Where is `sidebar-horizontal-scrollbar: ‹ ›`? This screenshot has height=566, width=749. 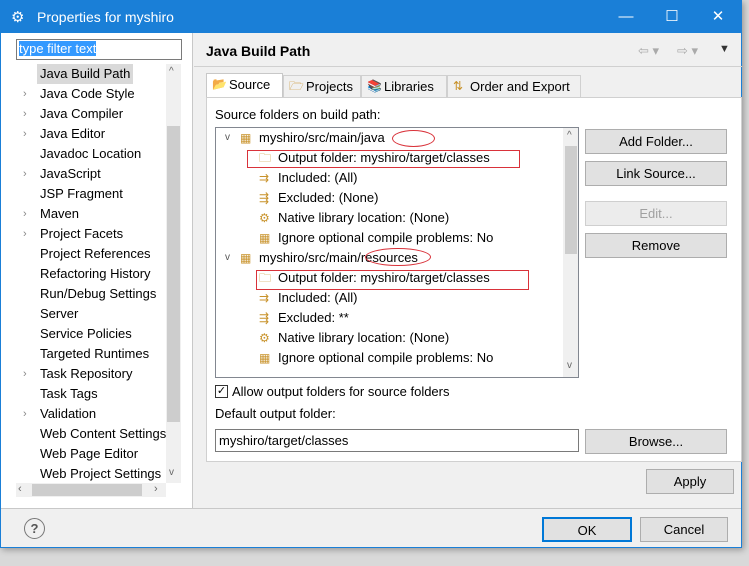
sidebar-horizontal-scrollbar: ‹ › is located at coordinates (91, 490).